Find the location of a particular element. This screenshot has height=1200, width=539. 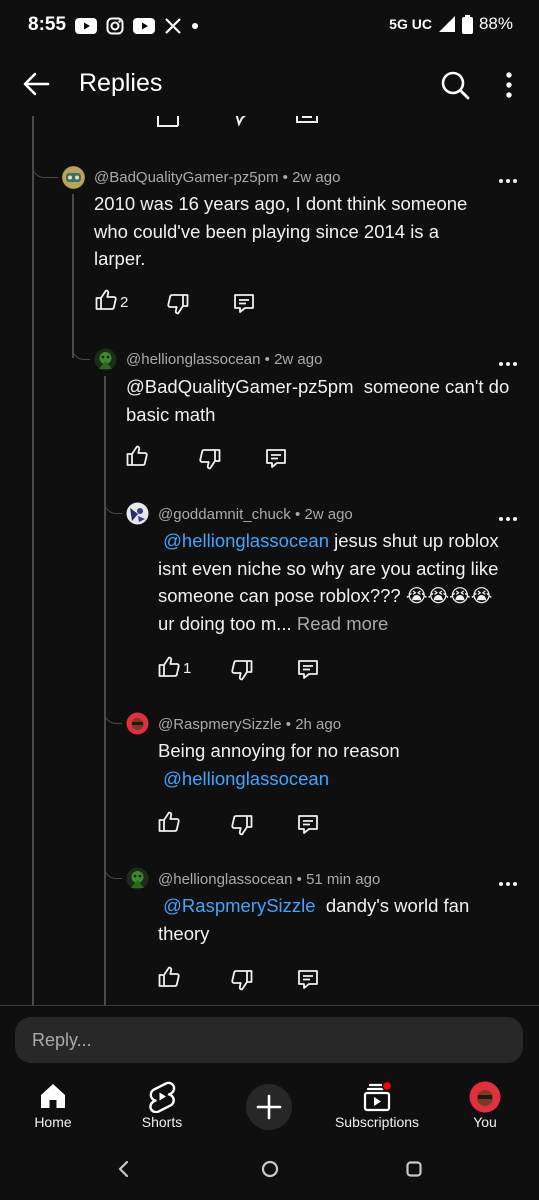

comment-meta: @hellionglassocean • 51 min ago is located at coordinates (269, 879).